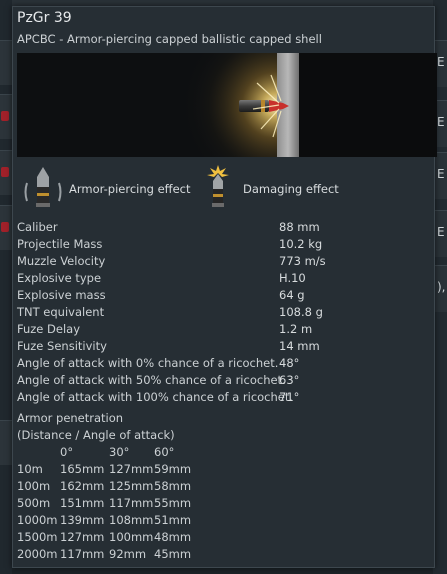  What do you see at coordinates (37, 227) in the screenshot?
I see `stat-label: Caliber` at bounding box center [37, 227].